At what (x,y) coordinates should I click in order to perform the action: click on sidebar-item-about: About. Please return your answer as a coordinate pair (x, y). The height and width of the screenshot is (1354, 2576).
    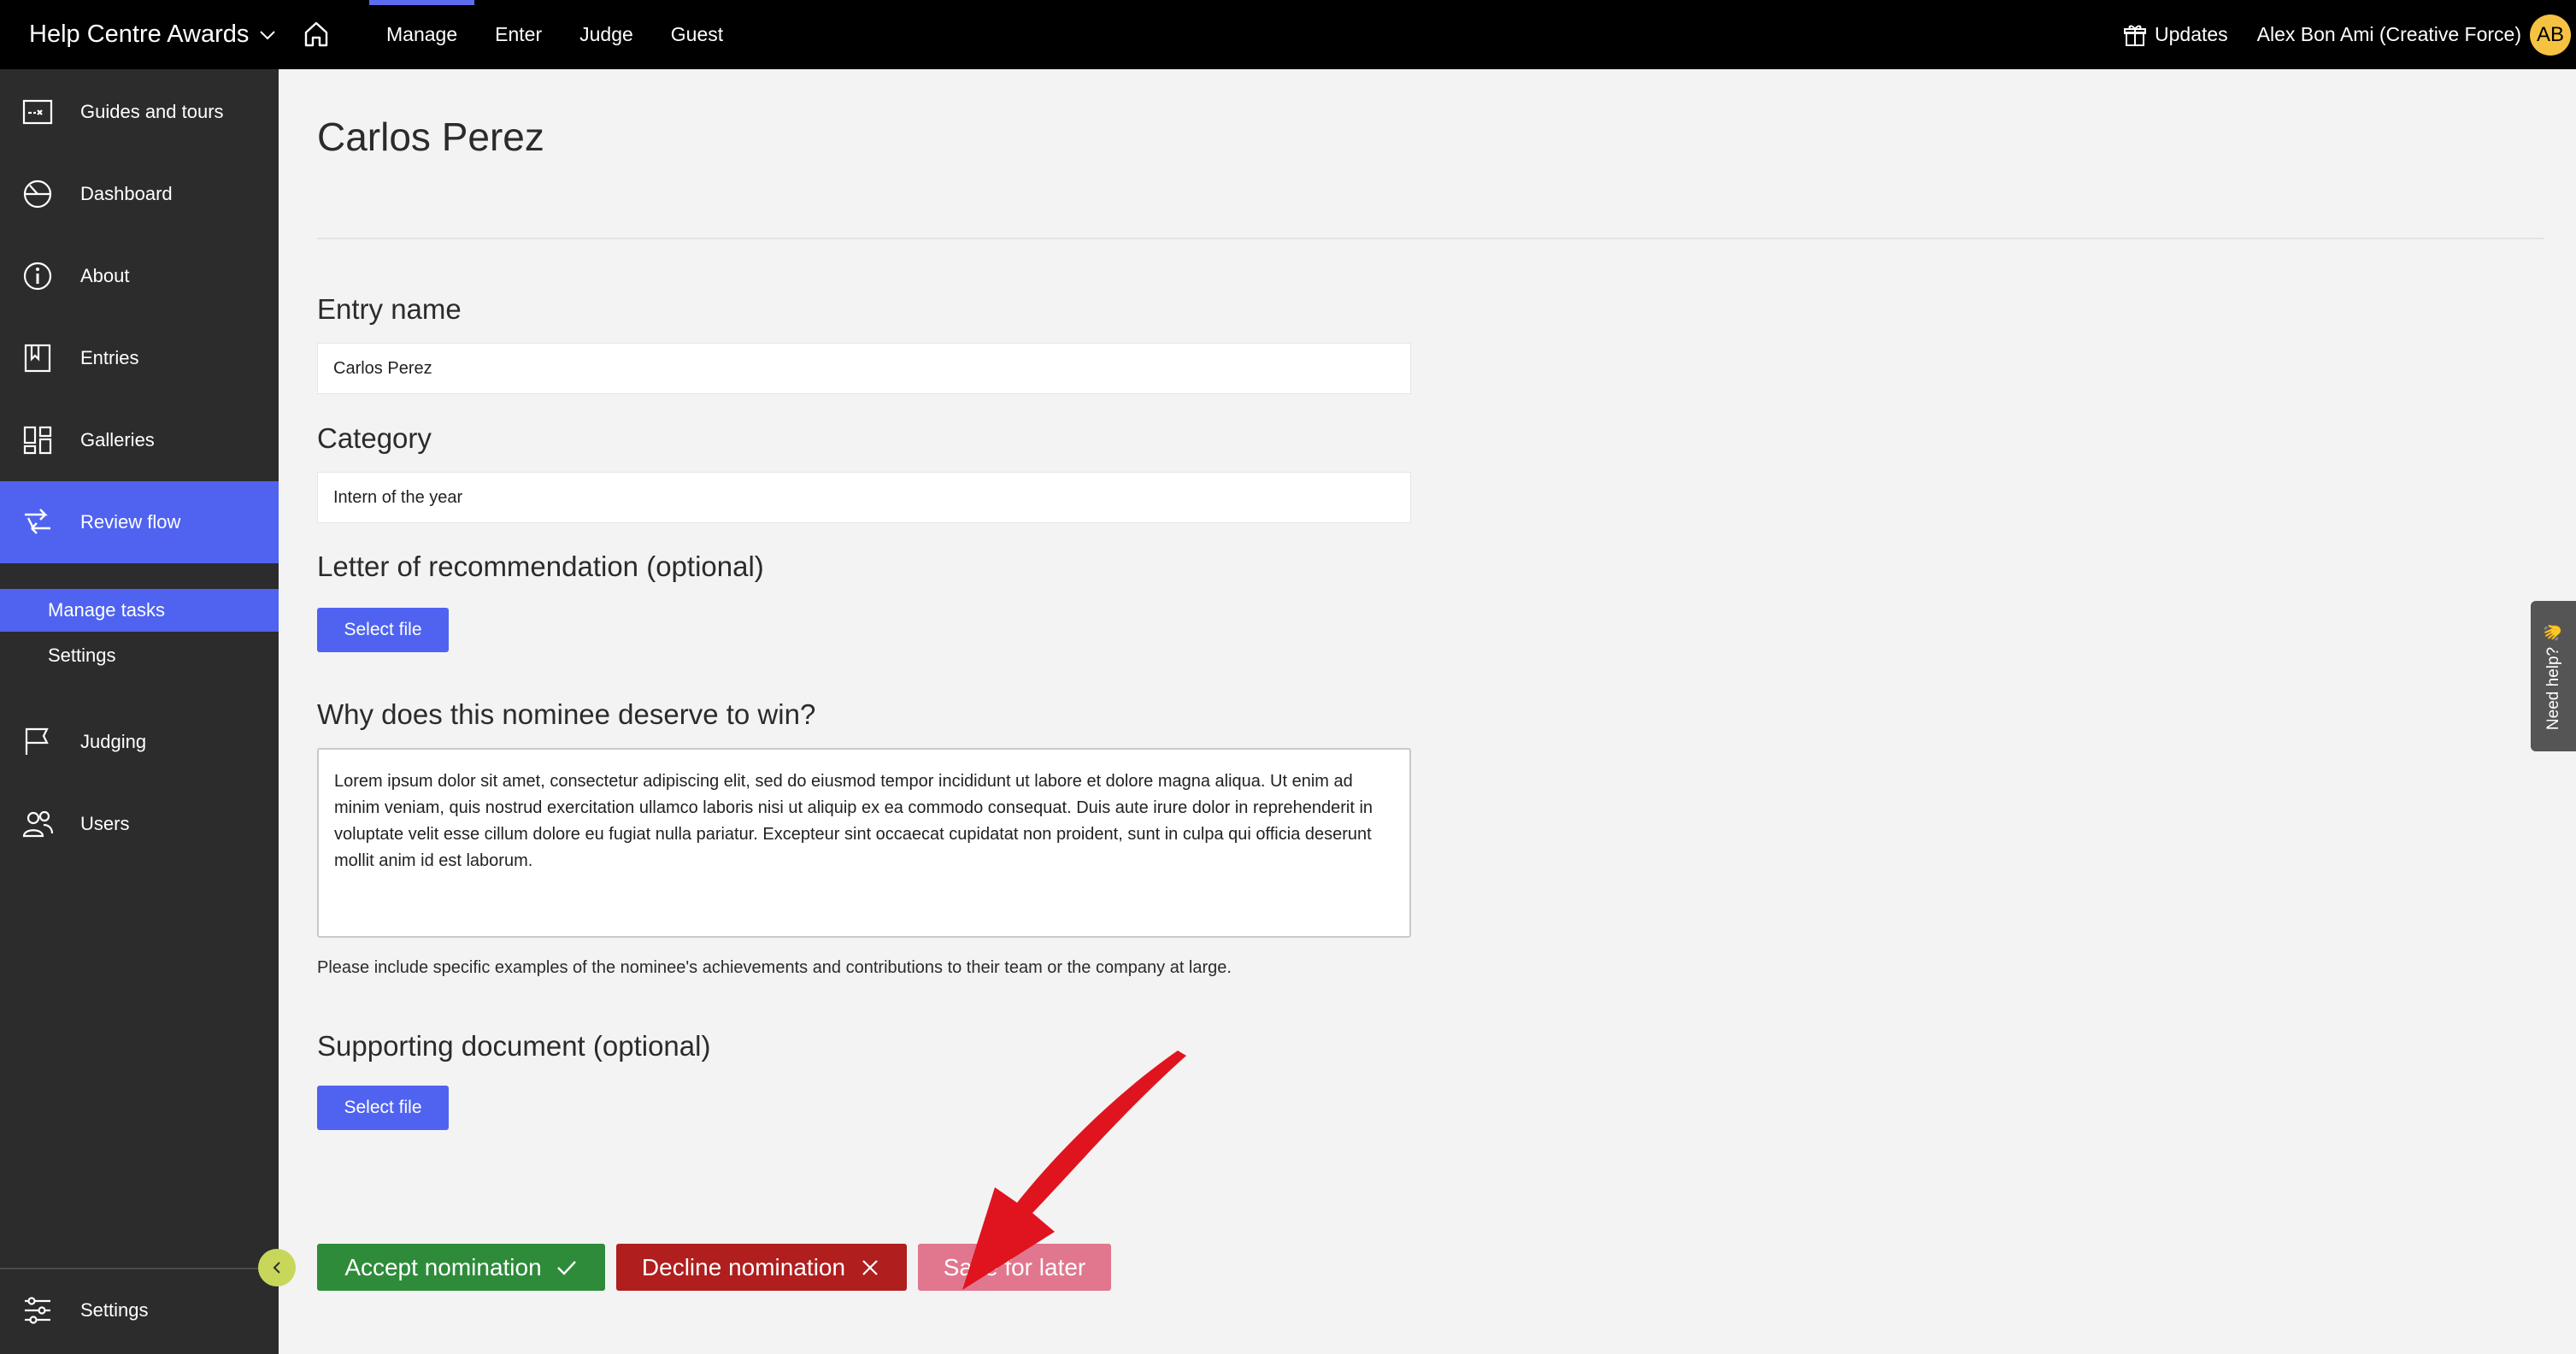
    Looking at the image, I should click on (139, 276).